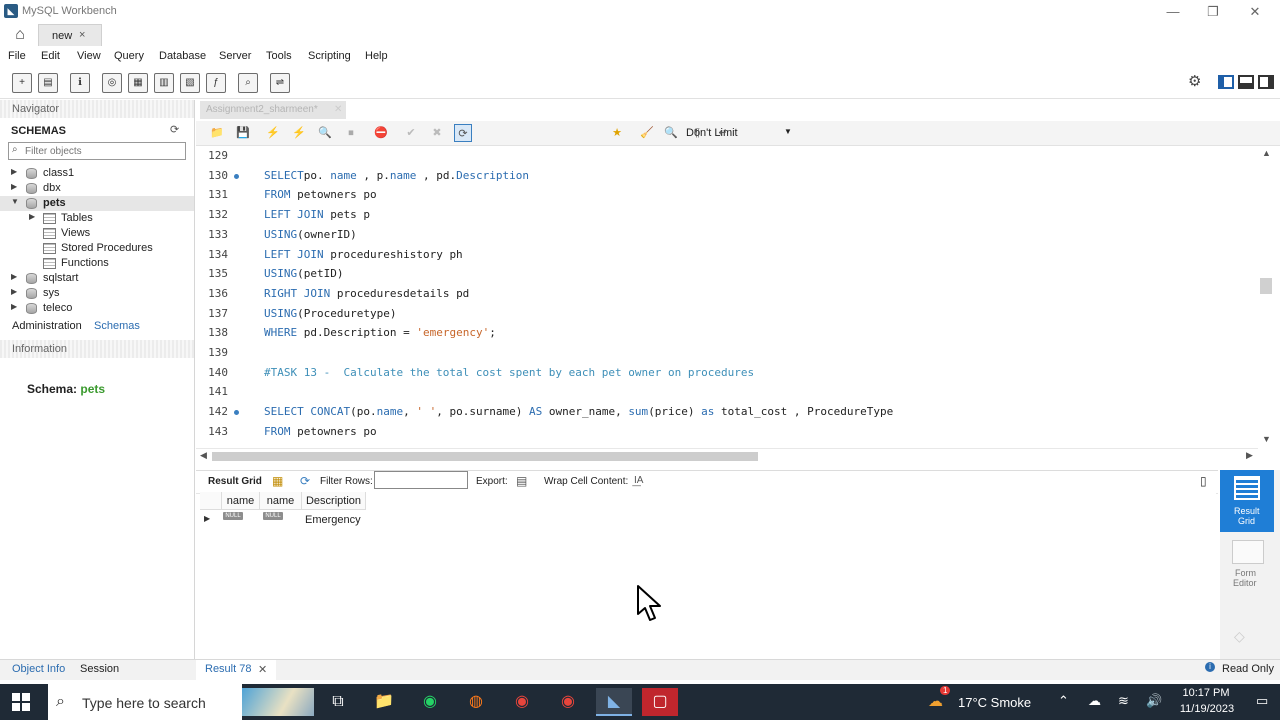 Image resolution: width=1280 pixels, height=720 pixels. I want to click on tree-item-functions: Functions, so click(97, 263).